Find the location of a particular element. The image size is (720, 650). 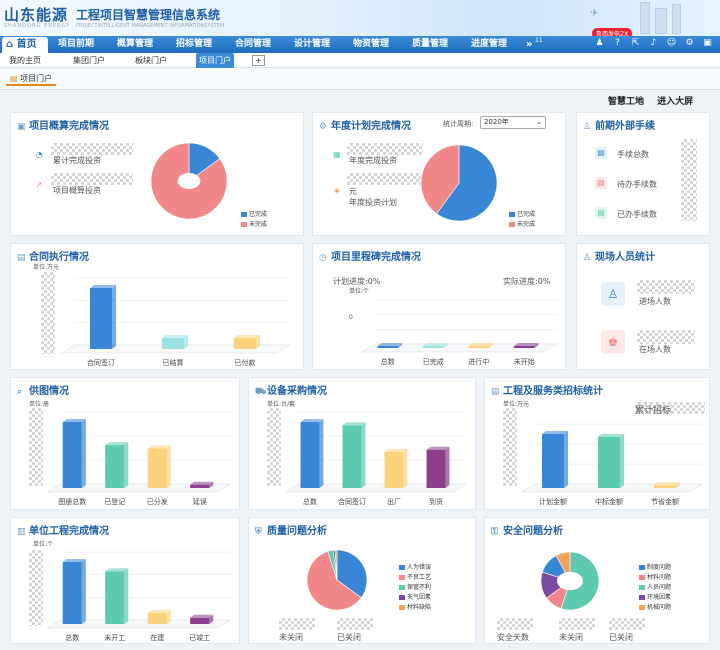

nav-item-design: 设计管理 is located at coordinates (312, 44).